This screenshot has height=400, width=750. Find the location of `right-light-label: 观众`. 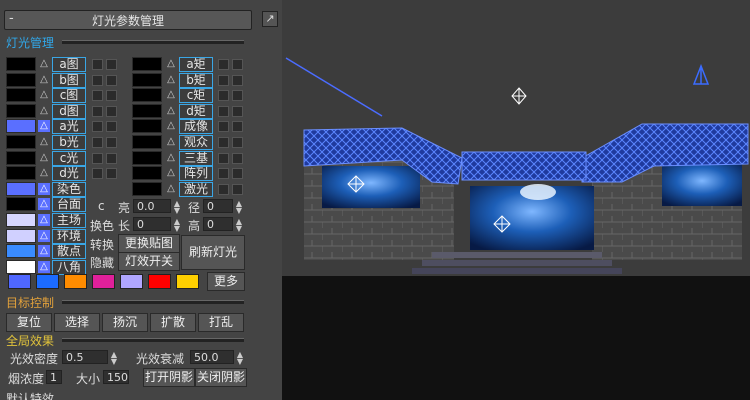

right-light-label: 观众 is located at coordinates (196, 142).